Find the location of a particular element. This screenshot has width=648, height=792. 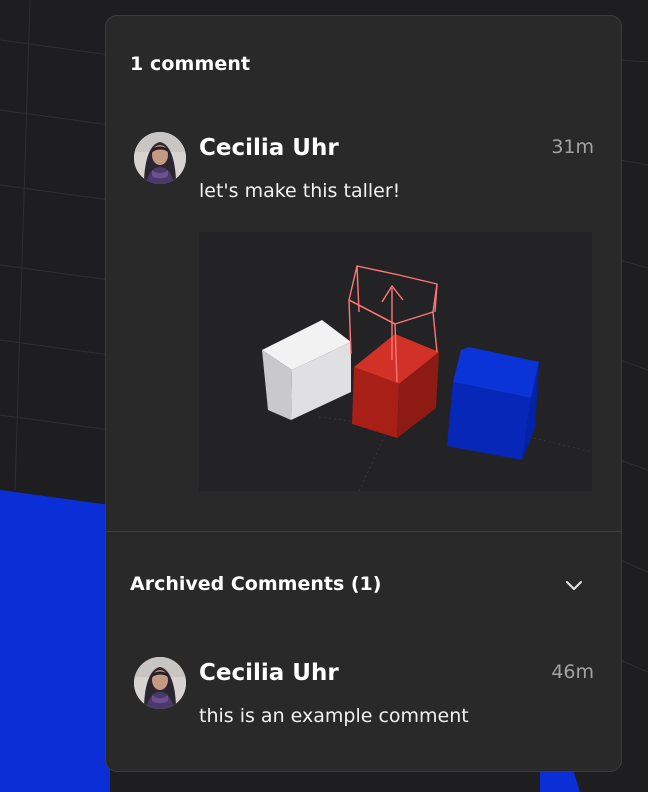

comment-timestamp: 31m is located at coordinates (572, 147).